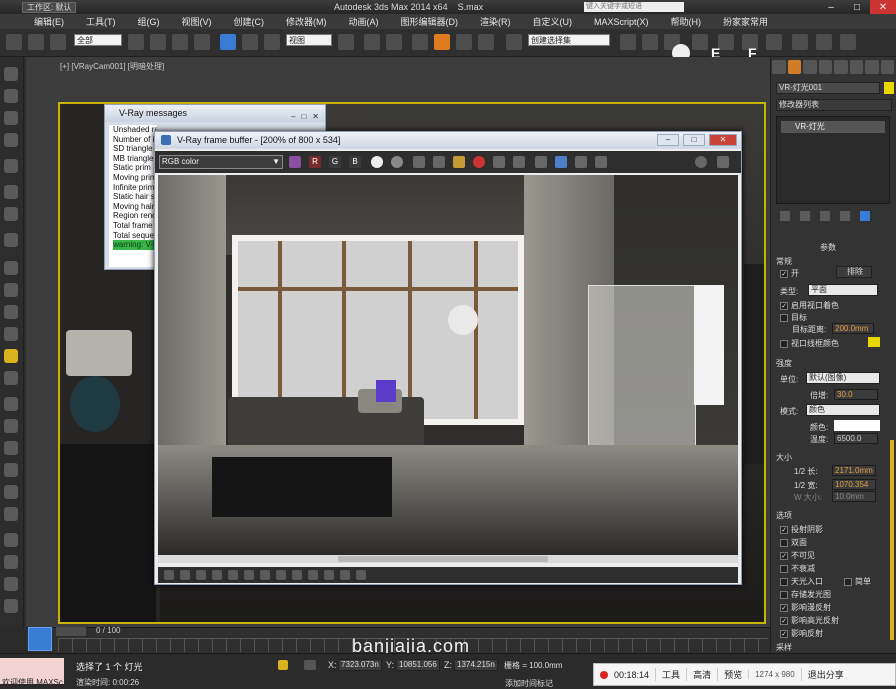 The height and width of the screenshot is (689, 896). I want to click on params-rollout-header: 参数, so click(828, 247).